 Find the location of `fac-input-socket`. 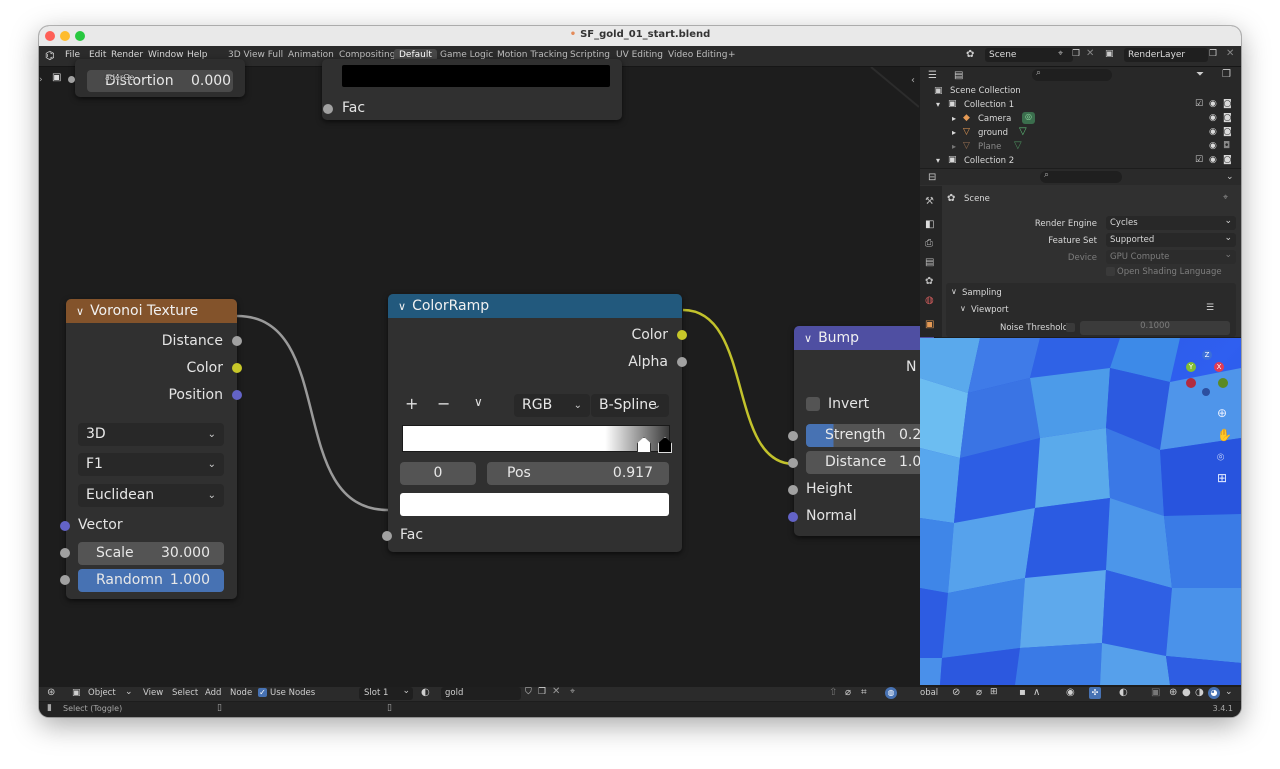

fac-input-socket is located at coordinates (387, 536).